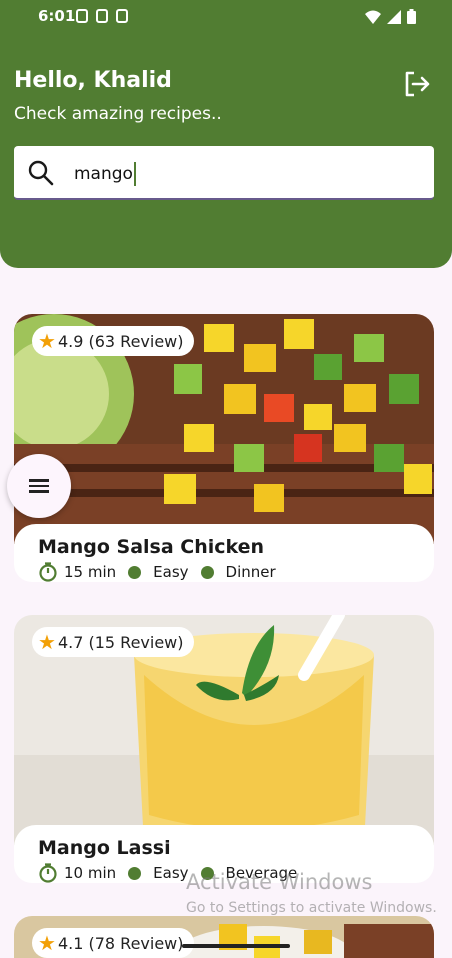 This screenshot has height=958, width=452. What do you see at coordinates (136, 943) in the screenshot?
I see `review-count: (78 Review)` at bounding box center [136, 943].